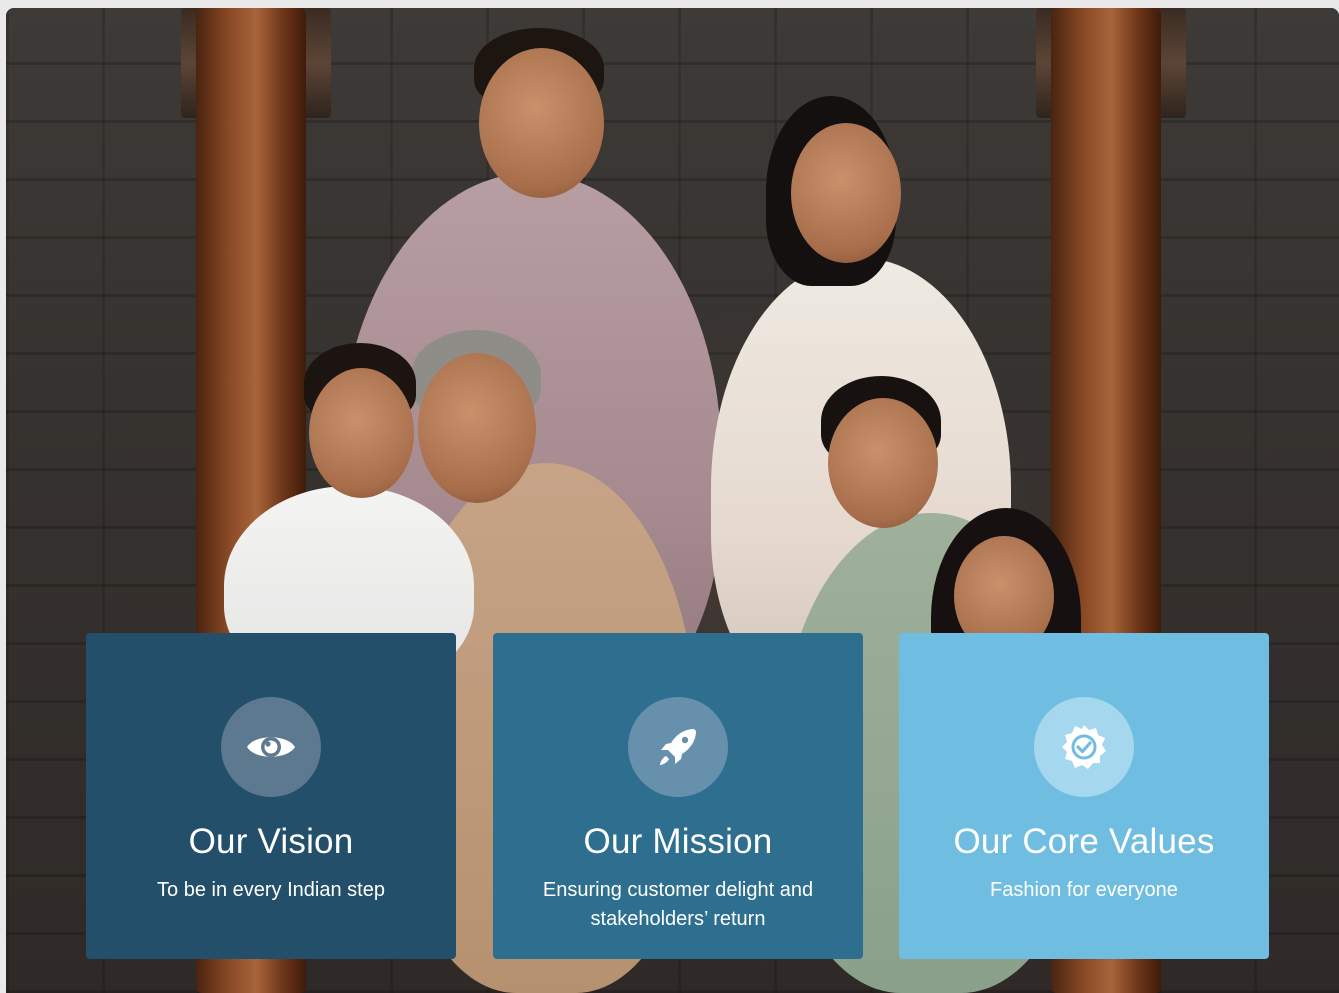 The image size is (1339, 993). What do you see at coordinates (271, 841) in the screenshot?
I see `vision-title: Our Vision` at bounding box center [271, 841].